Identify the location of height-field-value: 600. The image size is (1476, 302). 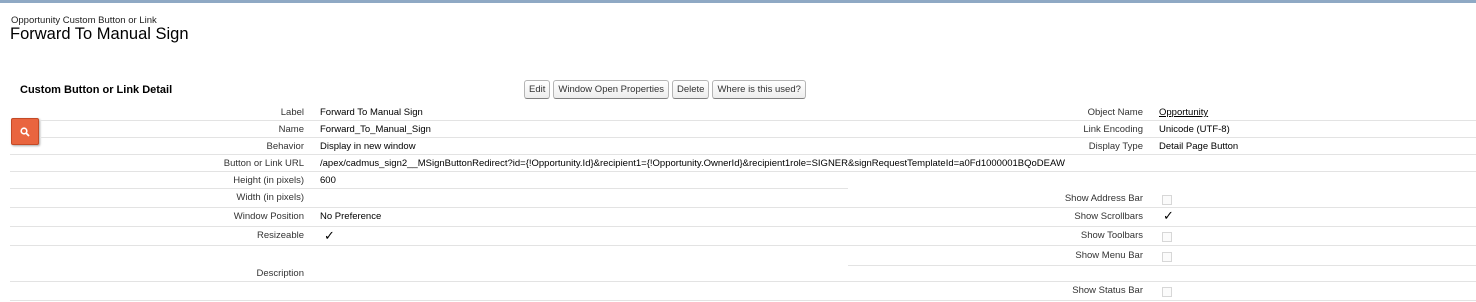
(328, 180).